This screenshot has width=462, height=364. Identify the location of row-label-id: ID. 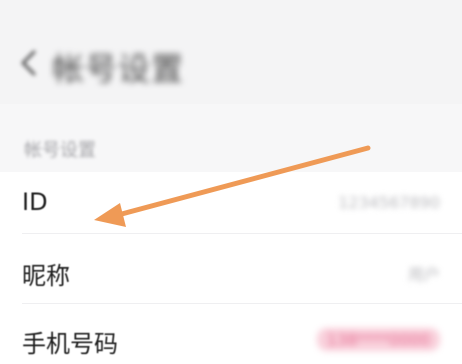
(35, 202).